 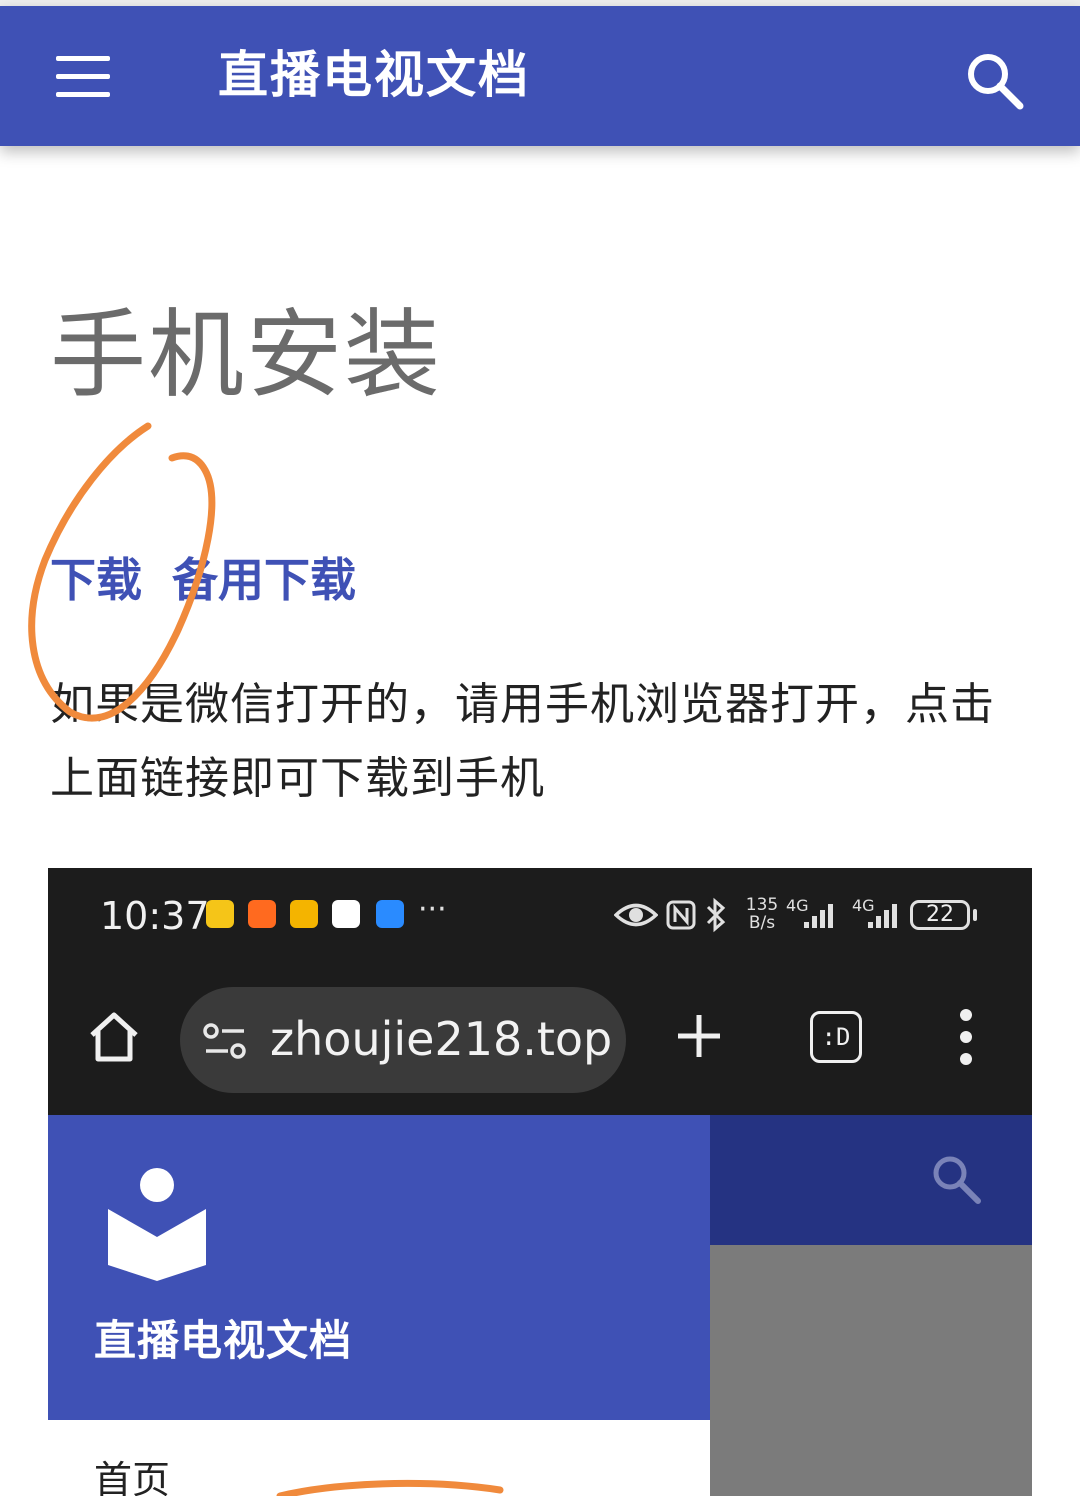 What do you see at coordinates (432, 909) in the screenshot?
I see `more-notifications-icon: ···` at bounding box center [432, 909].